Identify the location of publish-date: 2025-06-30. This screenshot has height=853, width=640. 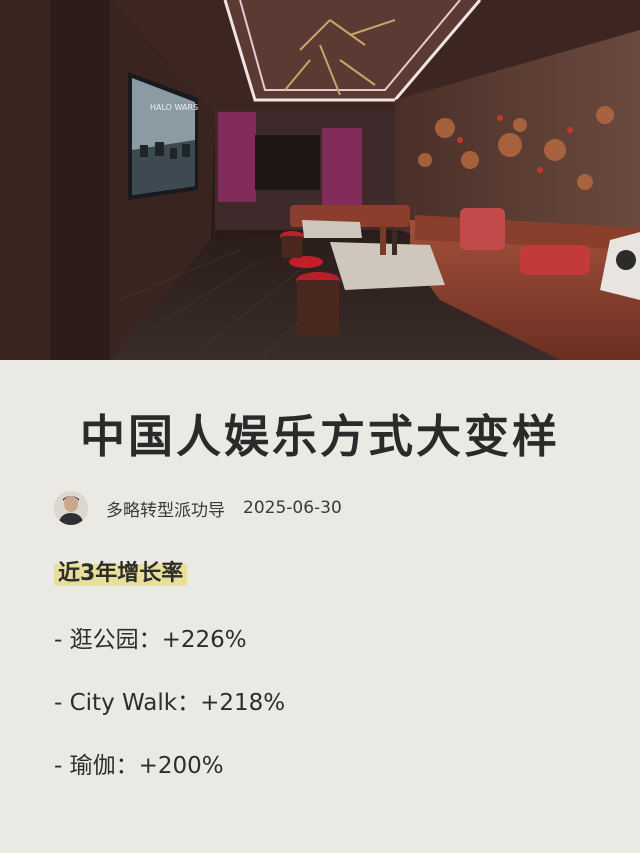
(292, 508).